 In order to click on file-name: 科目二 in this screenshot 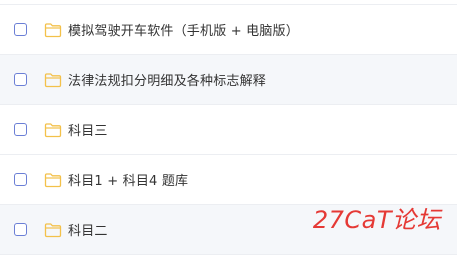, I will do `click(88, 229)`.